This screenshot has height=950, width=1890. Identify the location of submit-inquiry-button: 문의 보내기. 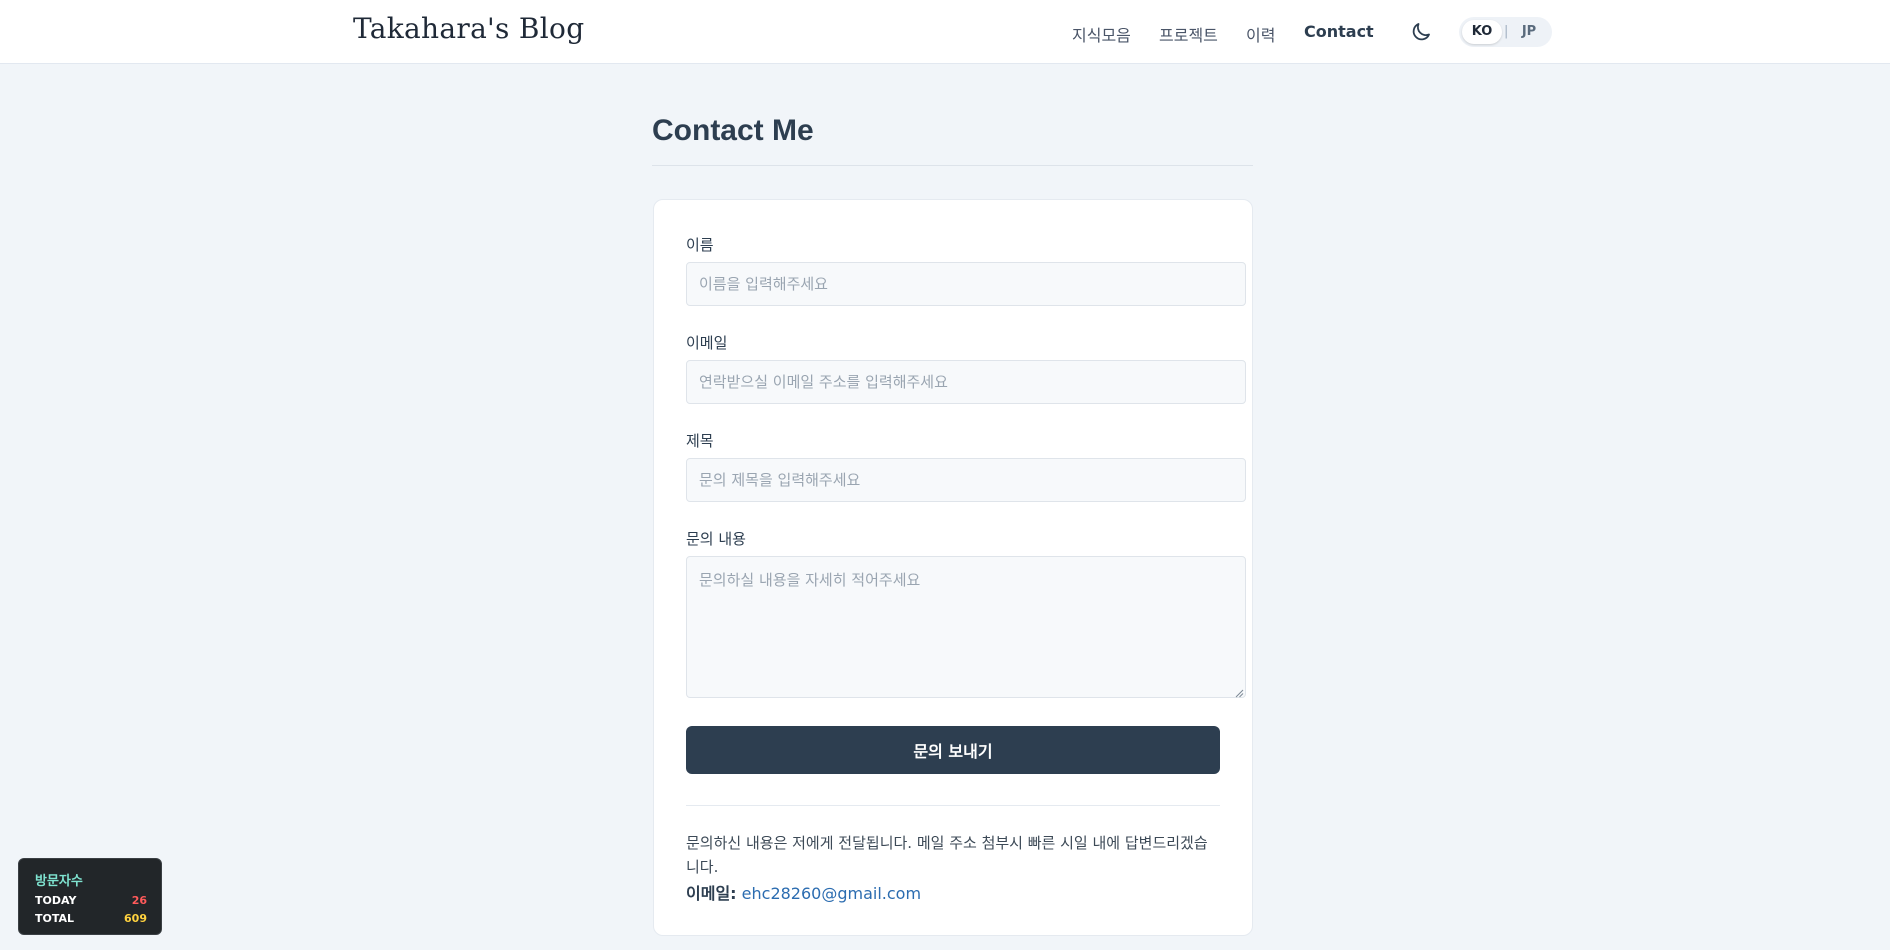
(953, 750).